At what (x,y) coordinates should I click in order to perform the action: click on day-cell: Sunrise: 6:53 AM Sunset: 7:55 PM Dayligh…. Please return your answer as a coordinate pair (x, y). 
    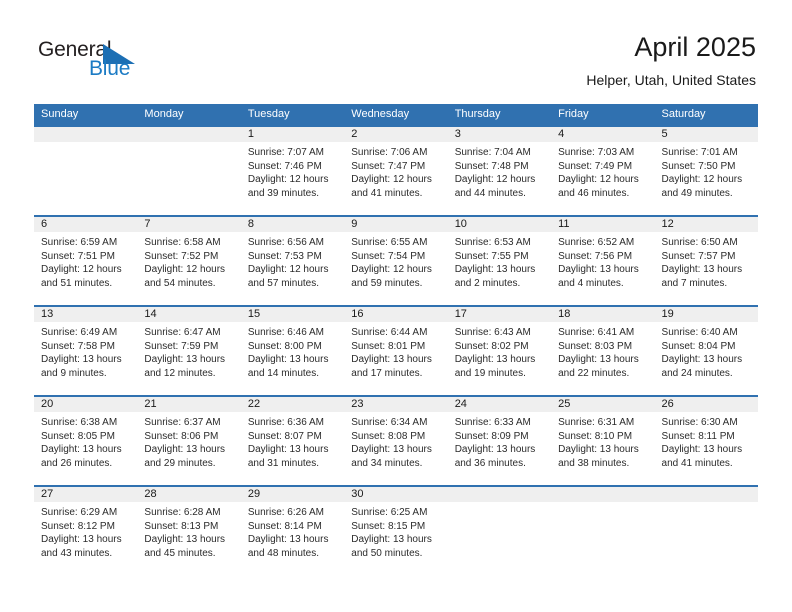
    Looking at the image, I should click on (499, 268).